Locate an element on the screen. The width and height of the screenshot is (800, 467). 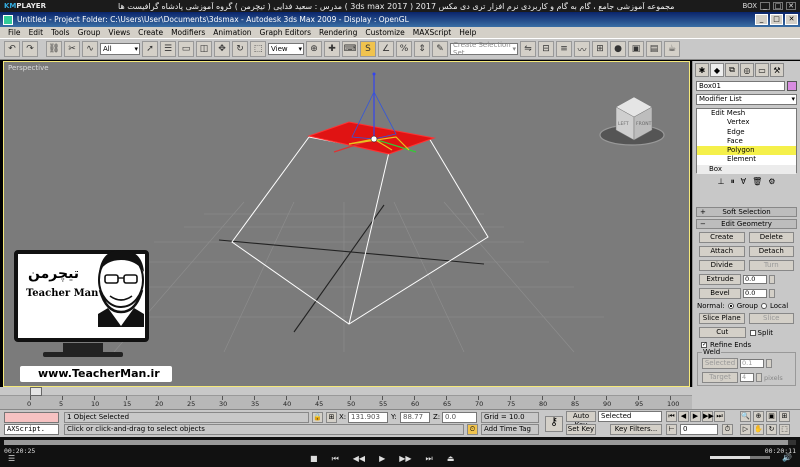
object-name-field: Box01 is located at coordinates (740, 86).